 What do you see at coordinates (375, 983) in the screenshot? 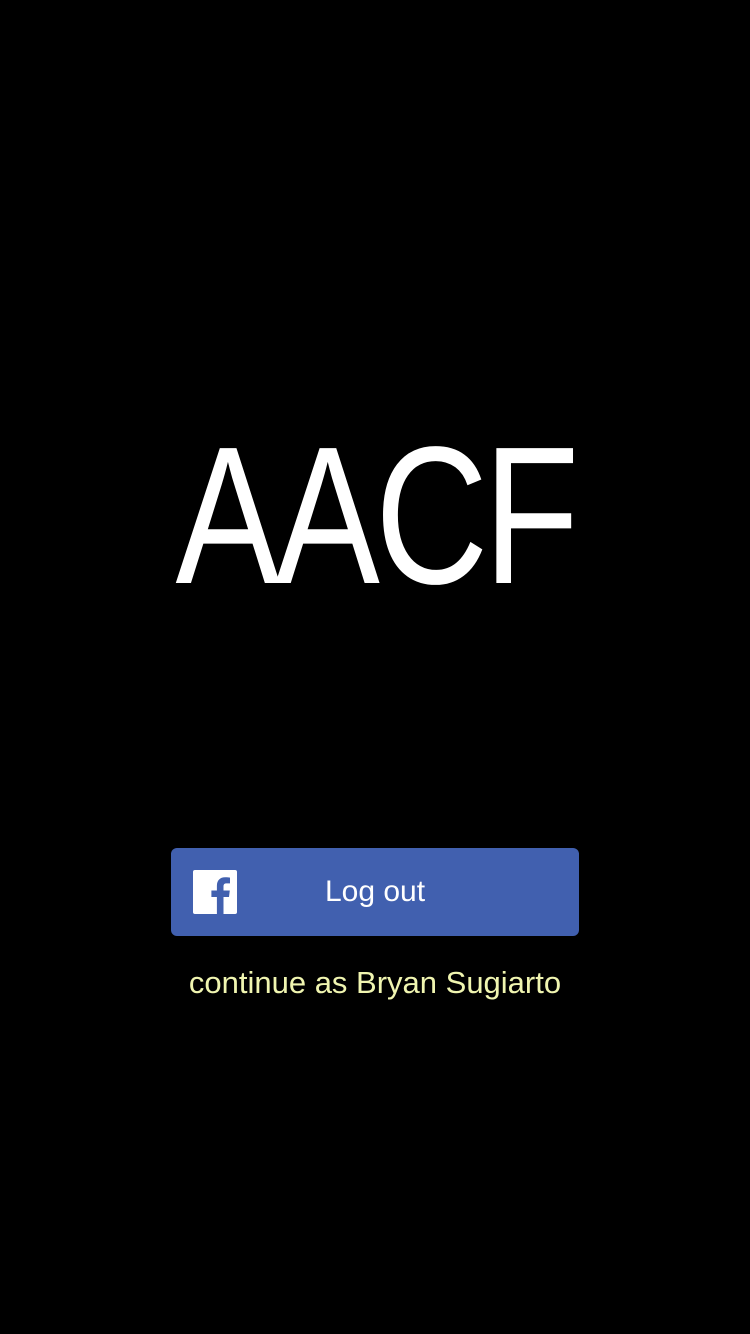
I see `continue-as-user-link: continue as Bryan Sugiarto` at bounding box center [375, 983].